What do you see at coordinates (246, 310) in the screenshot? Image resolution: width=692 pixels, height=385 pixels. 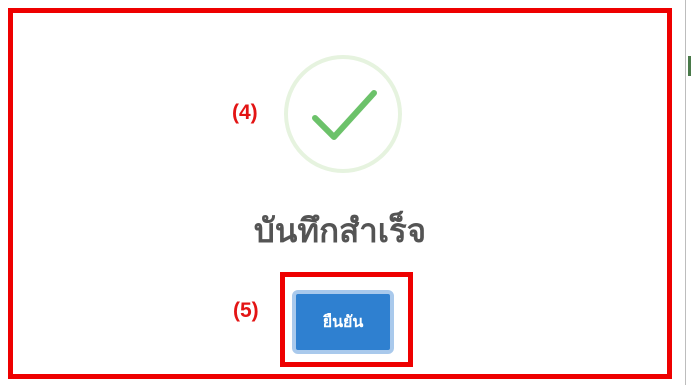 I see `annotation-label-5: (5)` at bounding box center [246, 310].